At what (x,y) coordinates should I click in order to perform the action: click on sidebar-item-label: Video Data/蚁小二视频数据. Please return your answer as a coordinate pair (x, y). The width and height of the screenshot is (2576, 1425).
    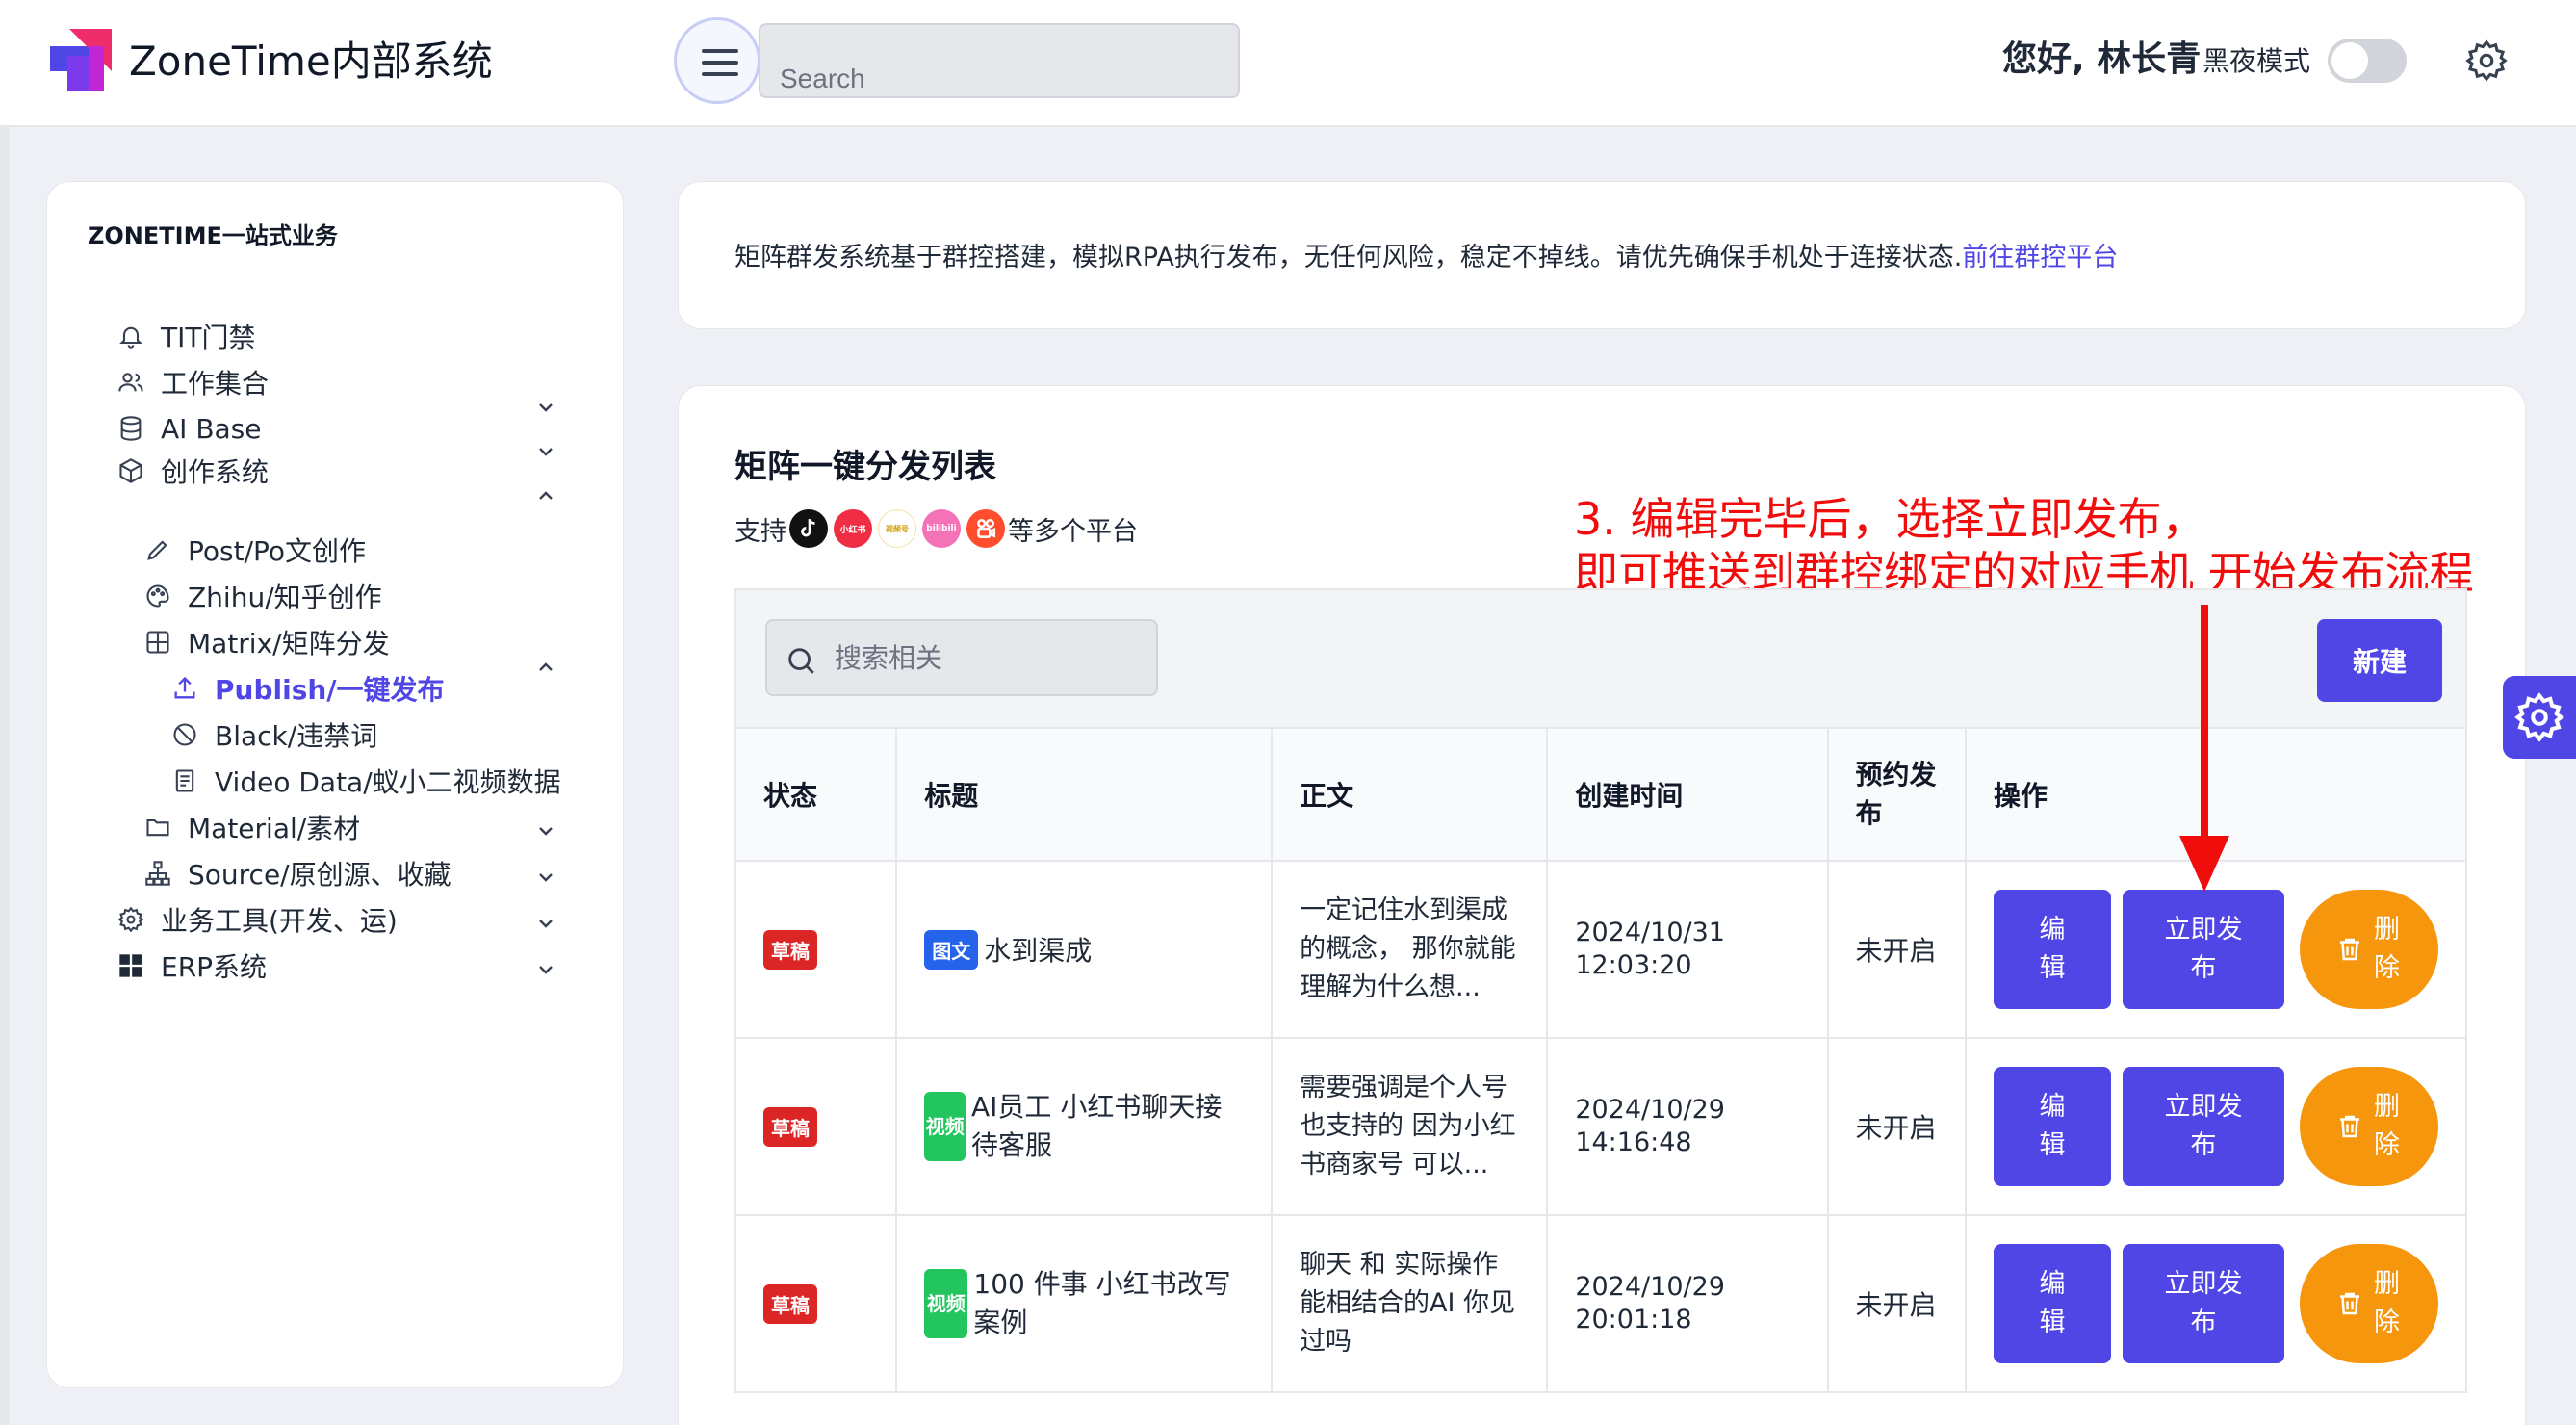
    Looking at the image, I should click on (388, 782).